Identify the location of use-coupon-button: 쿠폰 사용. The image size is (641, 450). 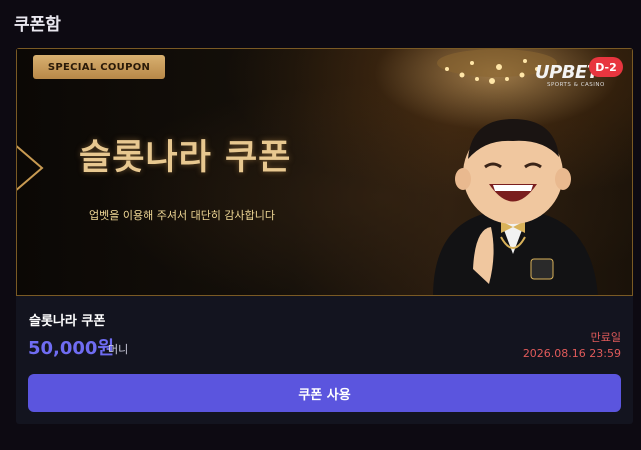
(324, 393).